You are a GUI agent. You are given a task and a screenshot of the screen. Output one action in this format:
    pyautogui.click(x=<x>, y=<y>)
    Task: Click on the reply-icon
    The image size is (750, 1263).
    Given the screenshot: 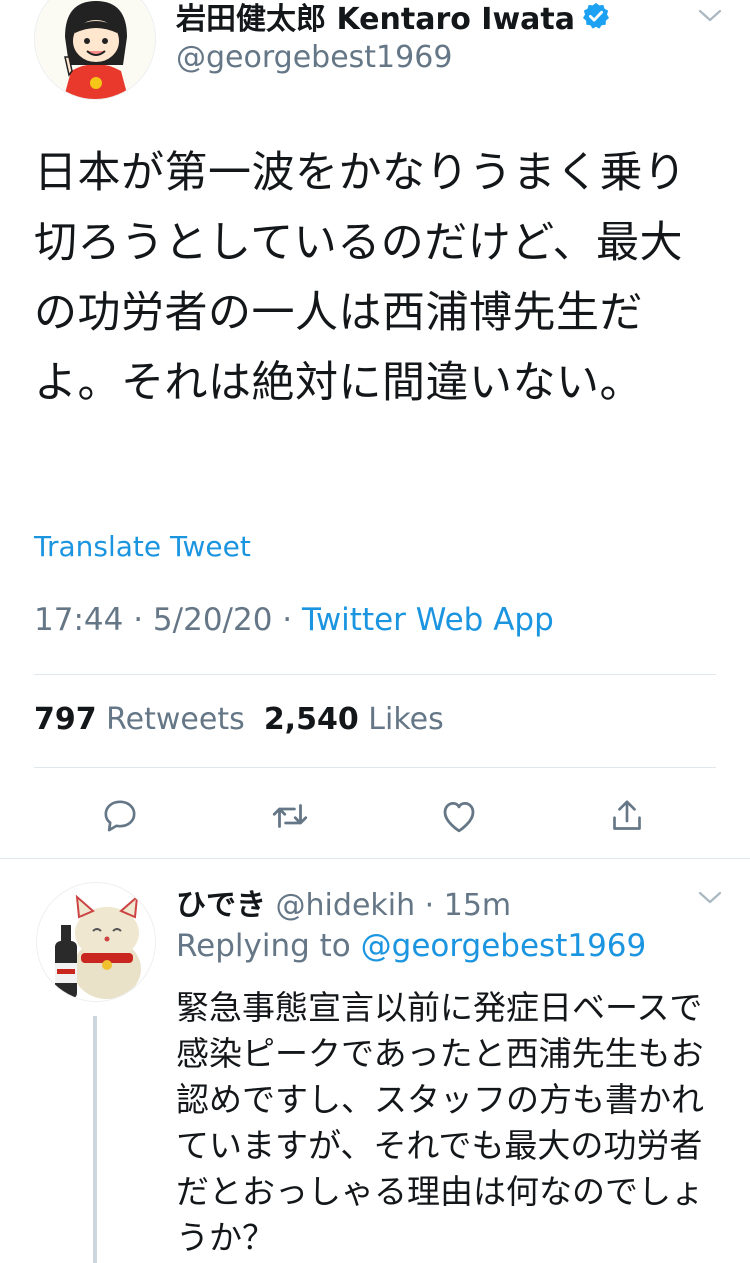 What is the action you would take?
    pyautogui.click(x=120, y=816)
    